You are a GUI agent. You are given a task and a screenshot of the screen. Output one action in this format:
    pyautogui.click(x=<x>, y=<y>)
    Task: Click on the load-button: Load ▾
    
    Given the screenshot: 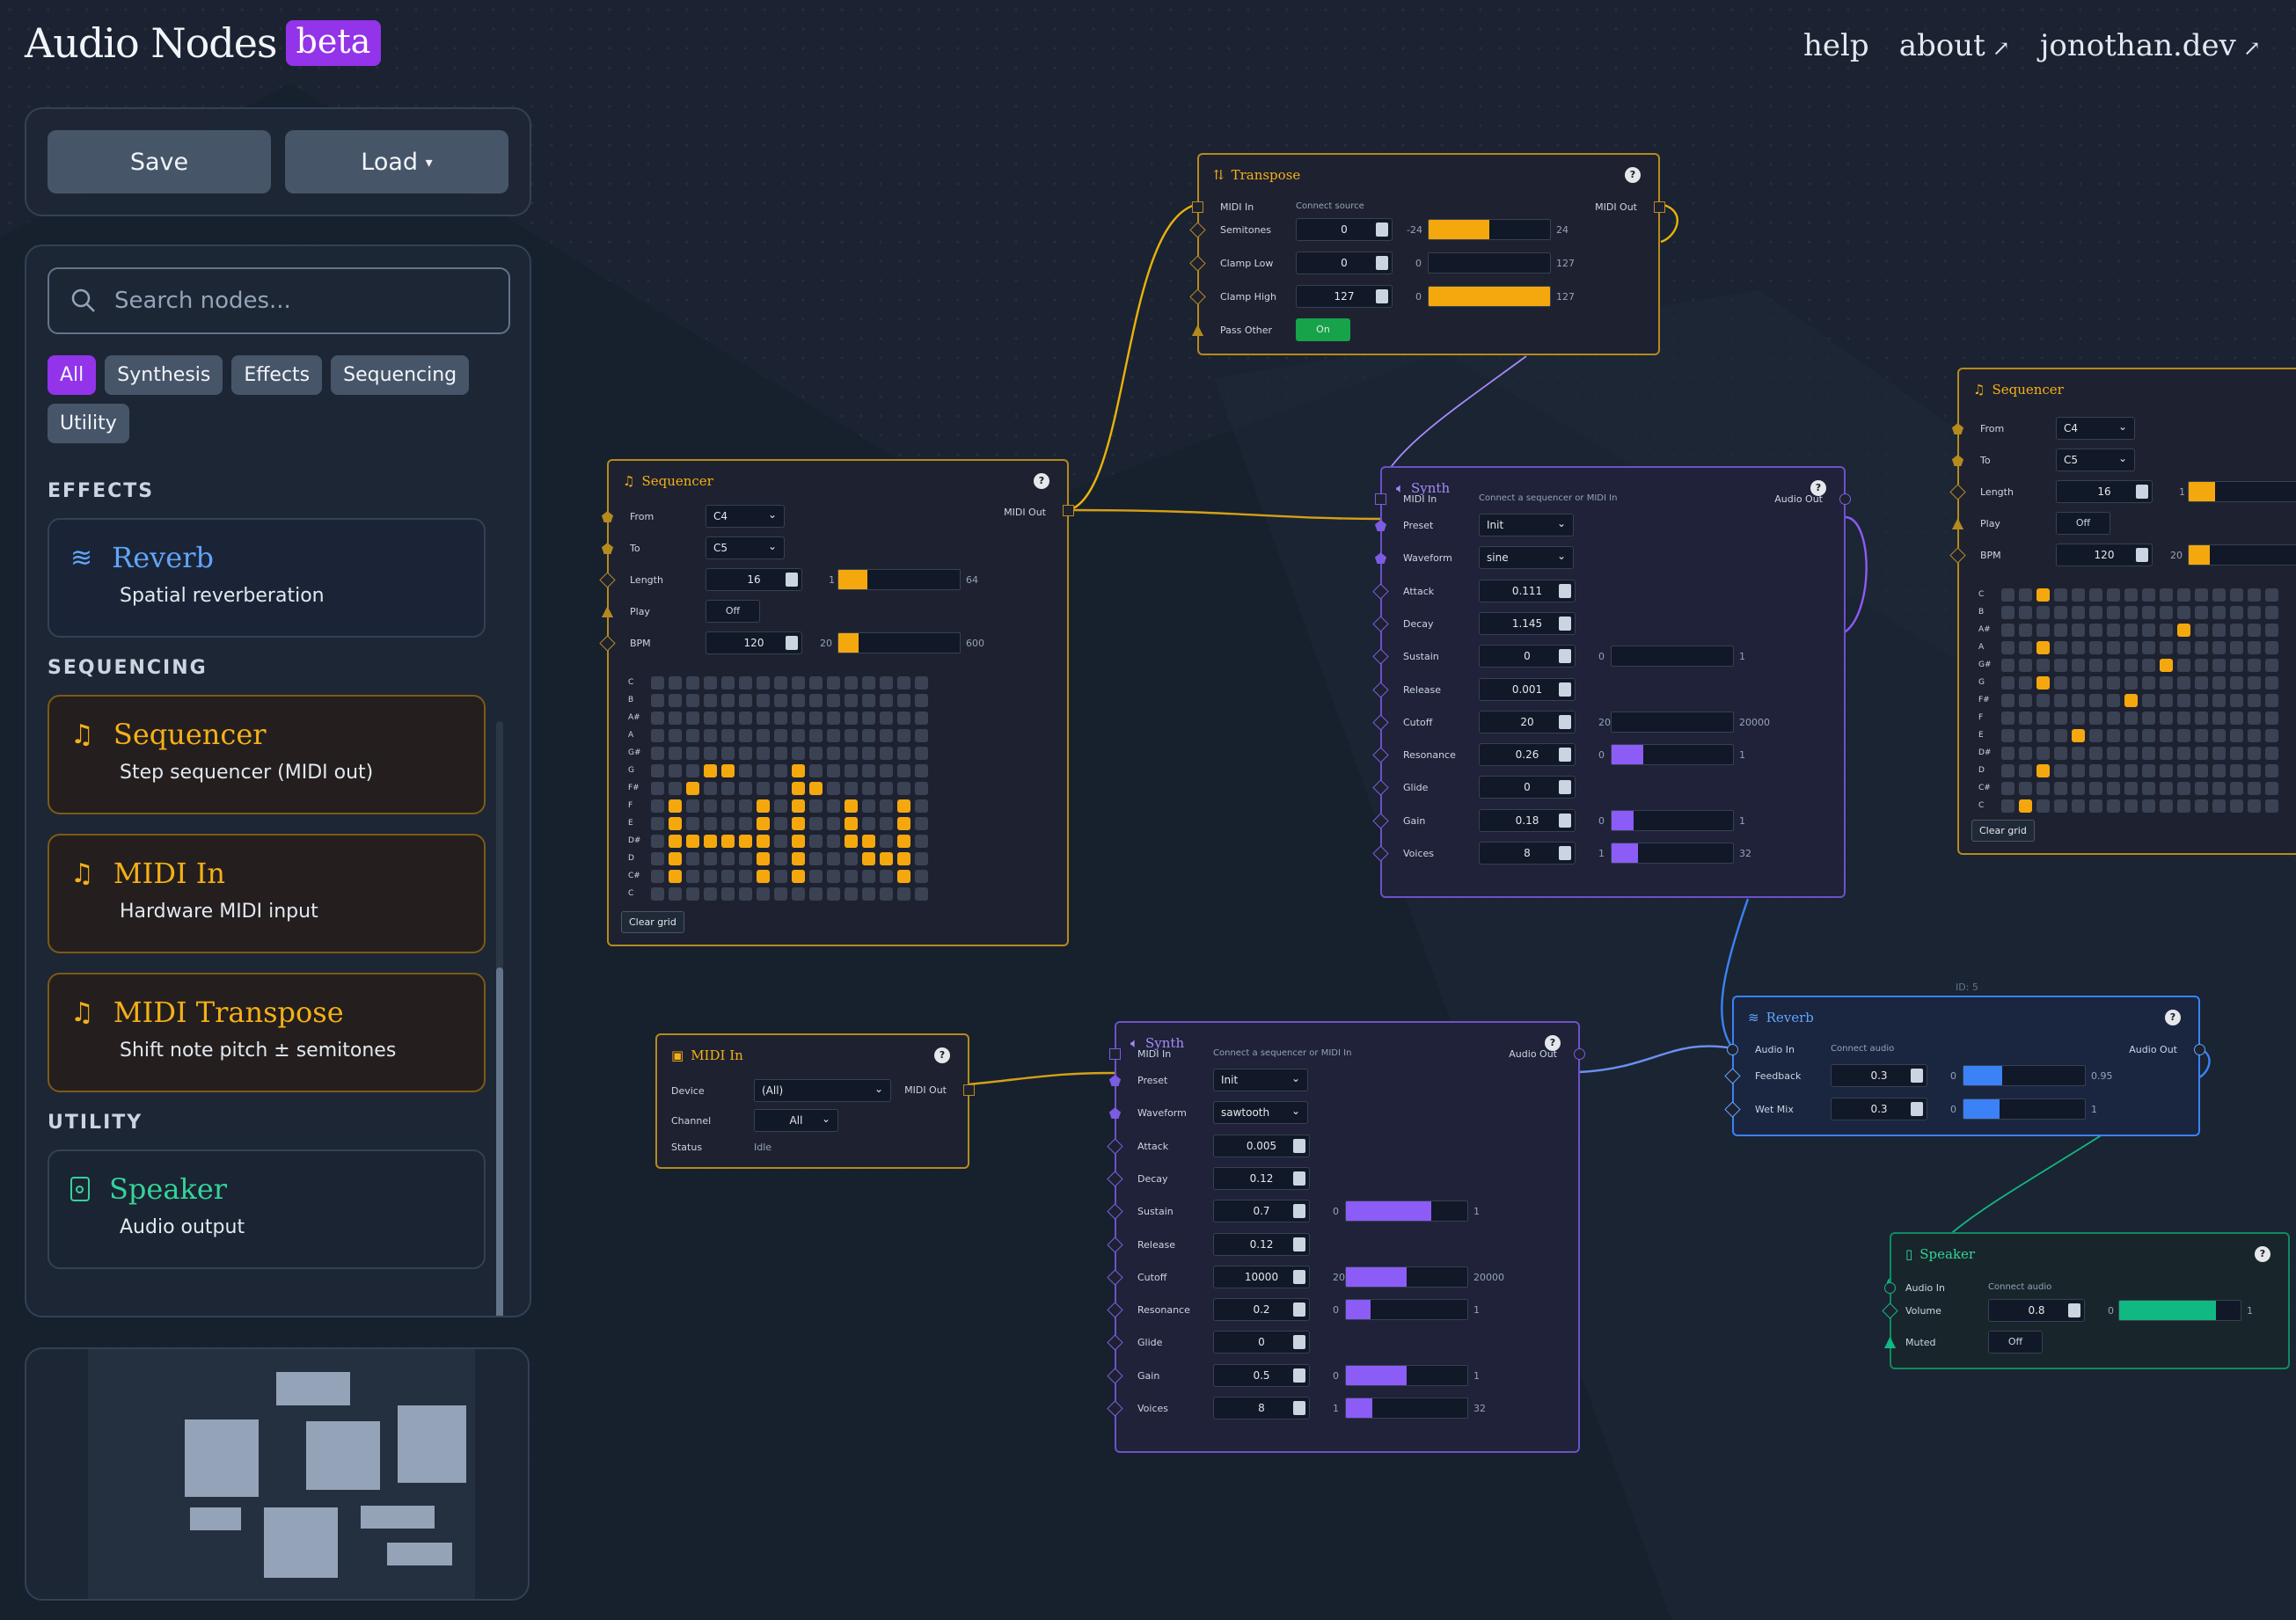 What is the action you would take?
    pyautogui.click(x=396, y=161)
    